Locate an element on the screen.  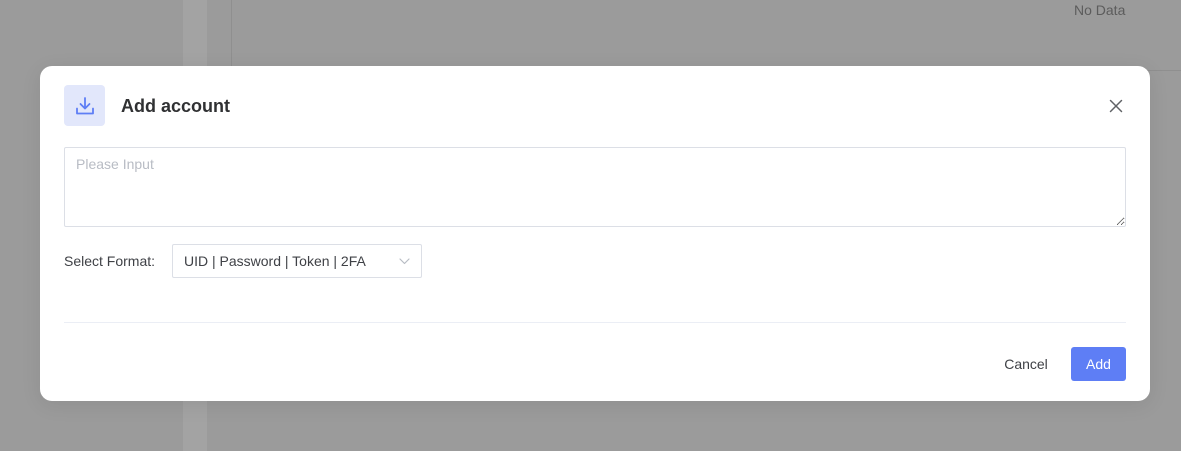
close-icon is located at coordinates (1116, 106).